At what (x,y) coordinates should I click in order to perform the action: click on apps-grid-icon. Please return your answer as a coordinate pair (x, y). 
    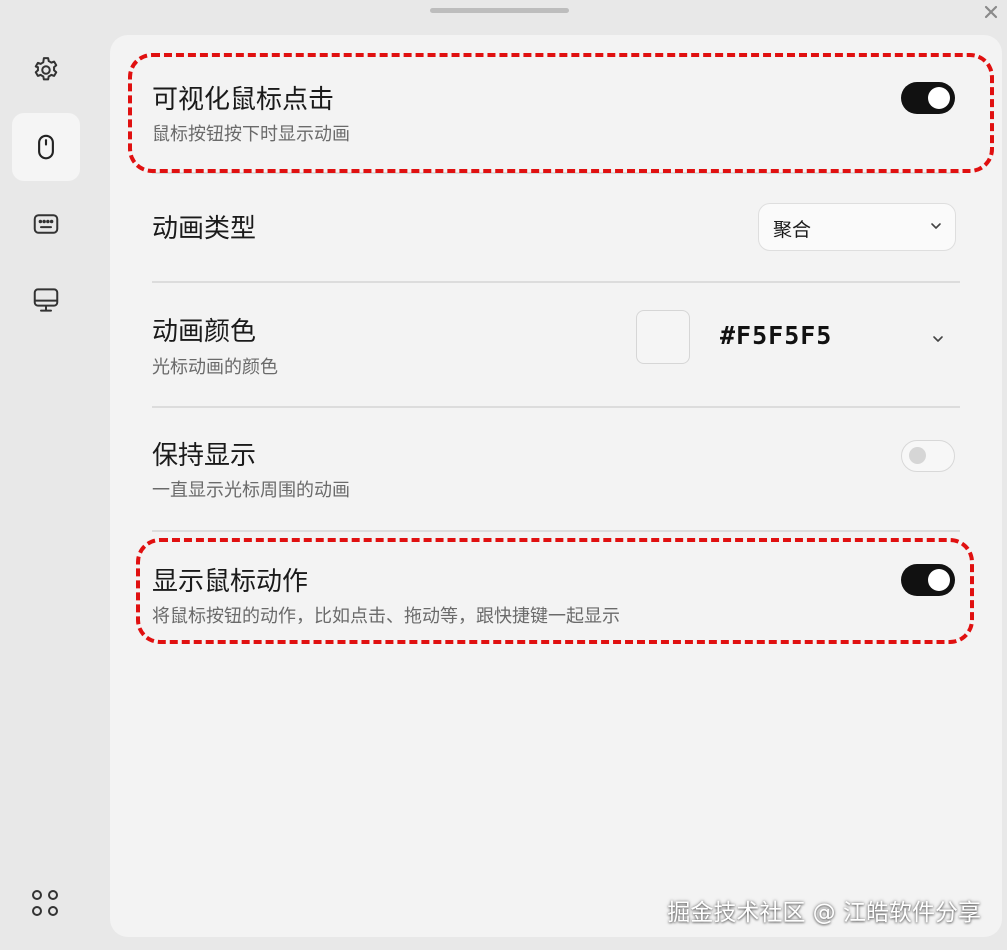
    Looking at the image, I should click on (45, 903).